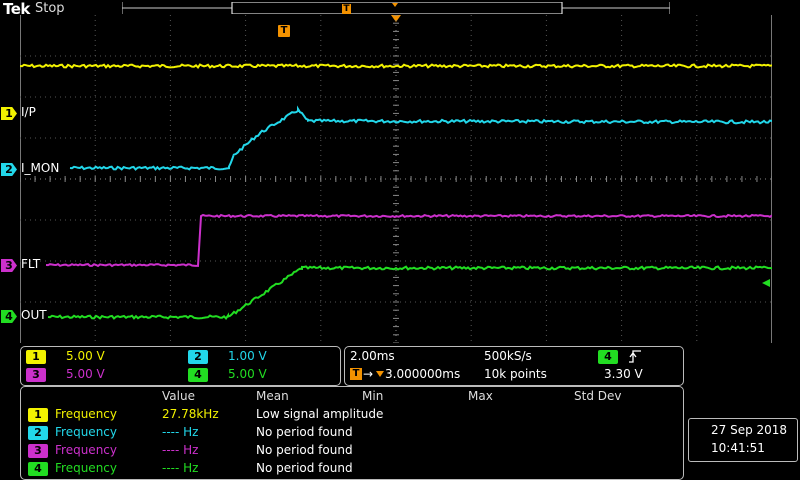 The width and height of the screenshot is (800, 480). What do you see at coordinates (373, 396) in the screenshot?
I see `col-header-min: Min` at bounding box center [373, 396].